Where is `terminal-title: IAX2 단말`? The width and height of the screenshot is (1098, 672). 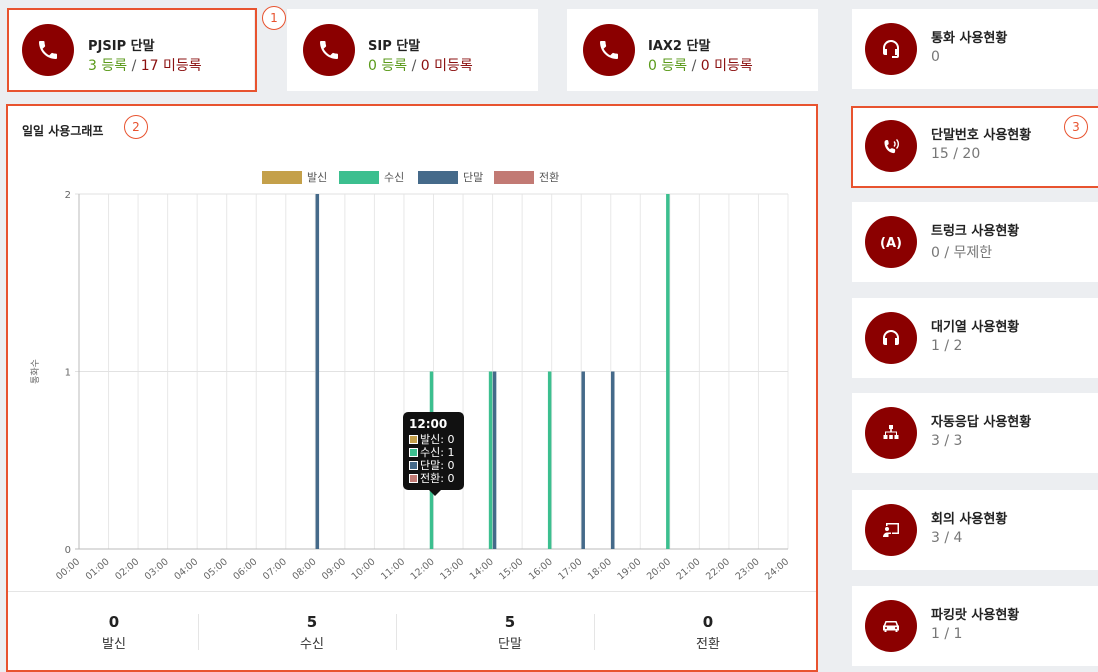
terminal-title: IAX2 단말 is located at coordinates (679, 46).